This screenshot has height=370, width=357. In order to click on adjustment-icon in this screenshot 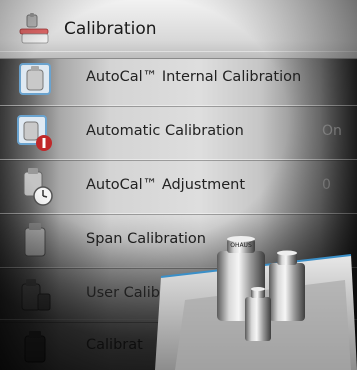, I will do `click(38, 187)`.